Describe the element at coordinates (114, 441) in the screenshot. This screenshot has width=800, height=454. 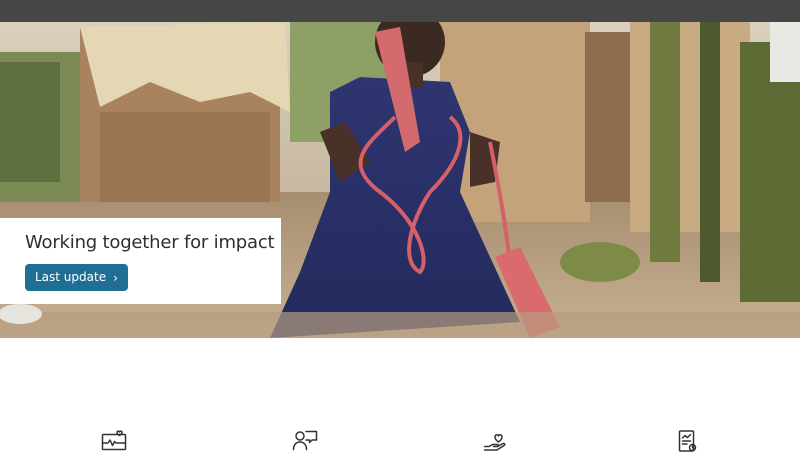
I see `monitor-heart-icon` at that location.